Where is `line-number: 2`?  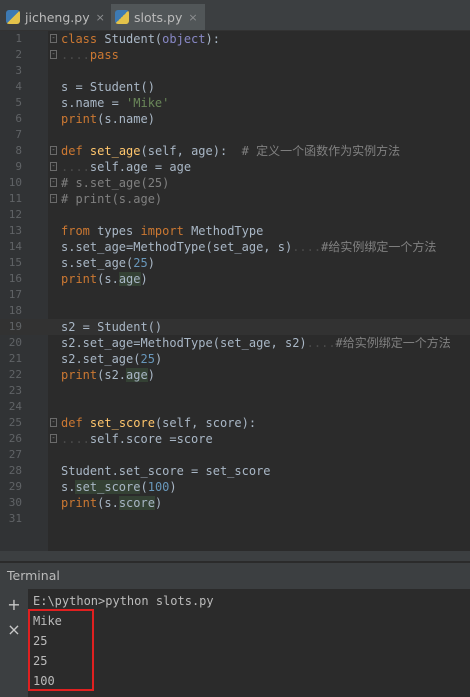
line-number: 2 is located at coordinates (18, 54).